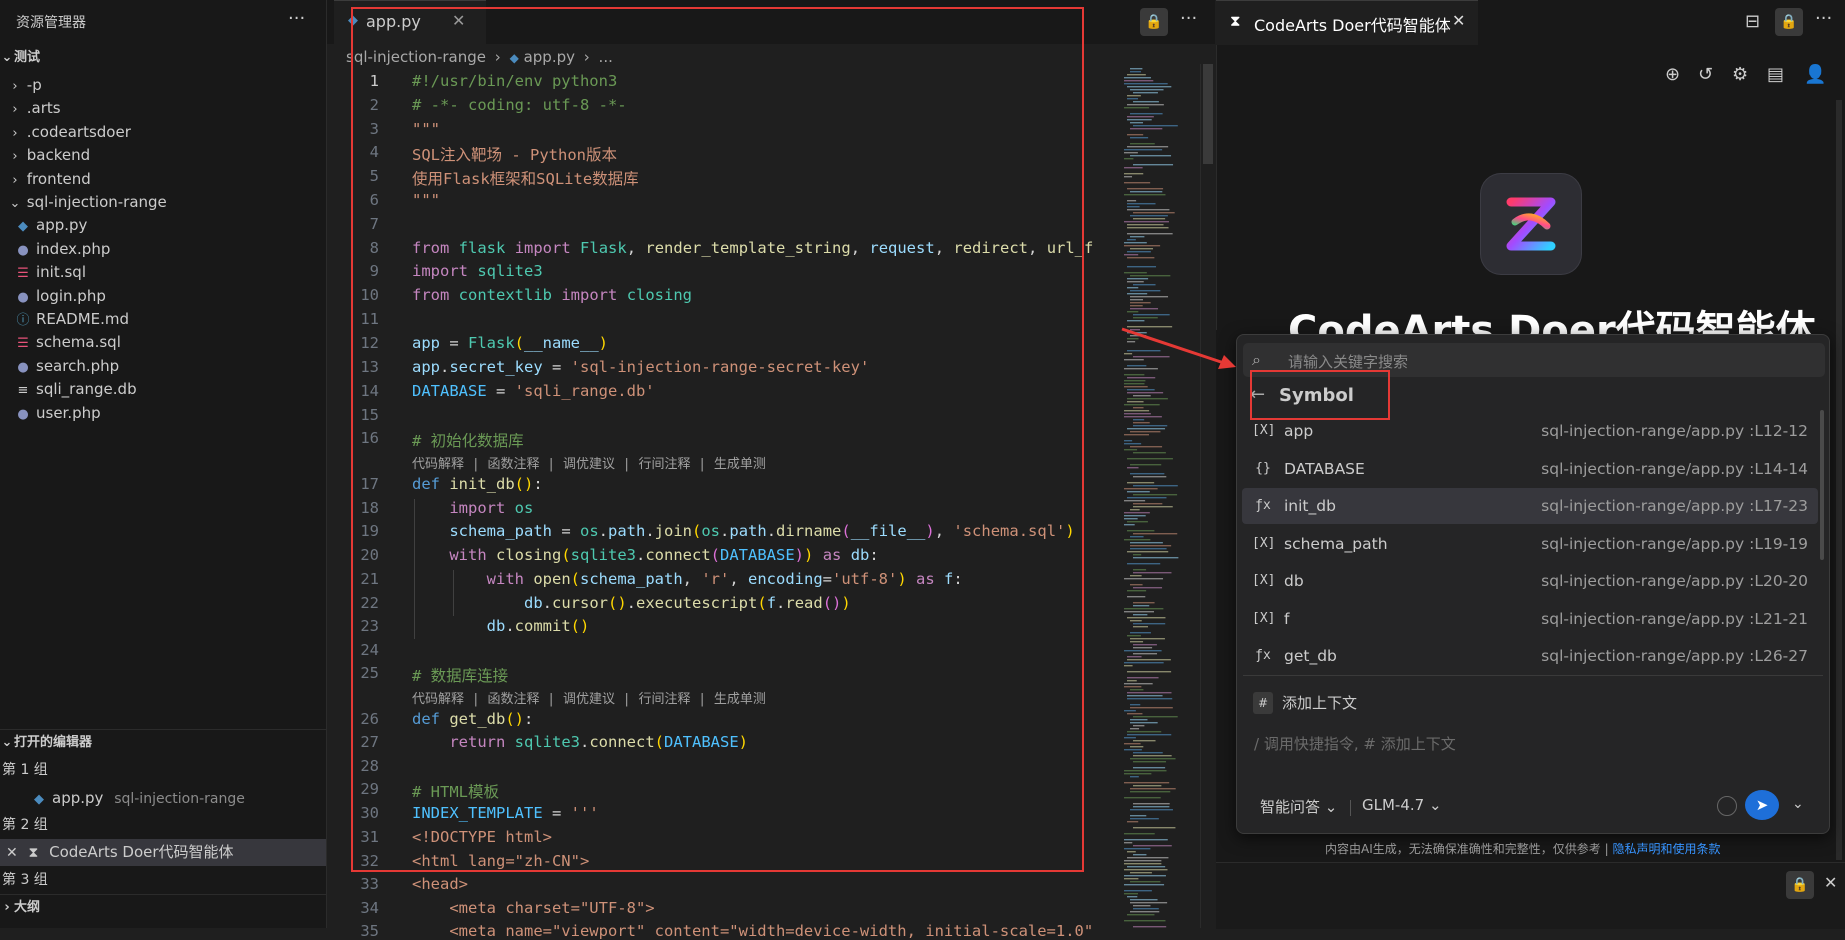  Describe the element at coordinates (1674, 506) in the screenshot. I see `symbol-path: sql-injection-range/app.py :L17-23` at that location.